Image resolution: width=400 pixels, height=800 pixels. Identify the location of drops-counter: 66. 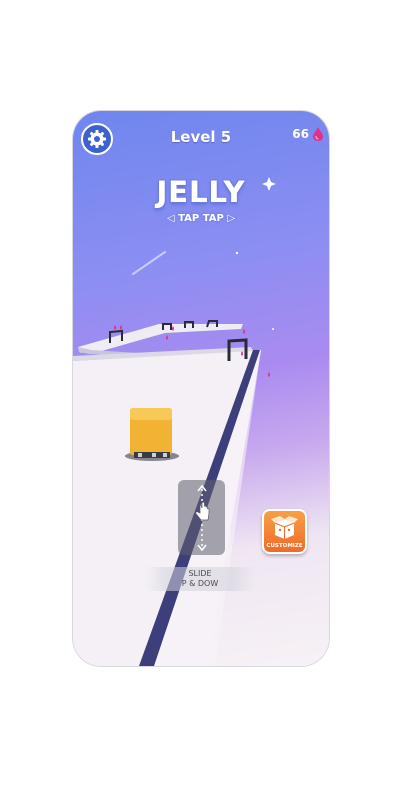
(307, 134).